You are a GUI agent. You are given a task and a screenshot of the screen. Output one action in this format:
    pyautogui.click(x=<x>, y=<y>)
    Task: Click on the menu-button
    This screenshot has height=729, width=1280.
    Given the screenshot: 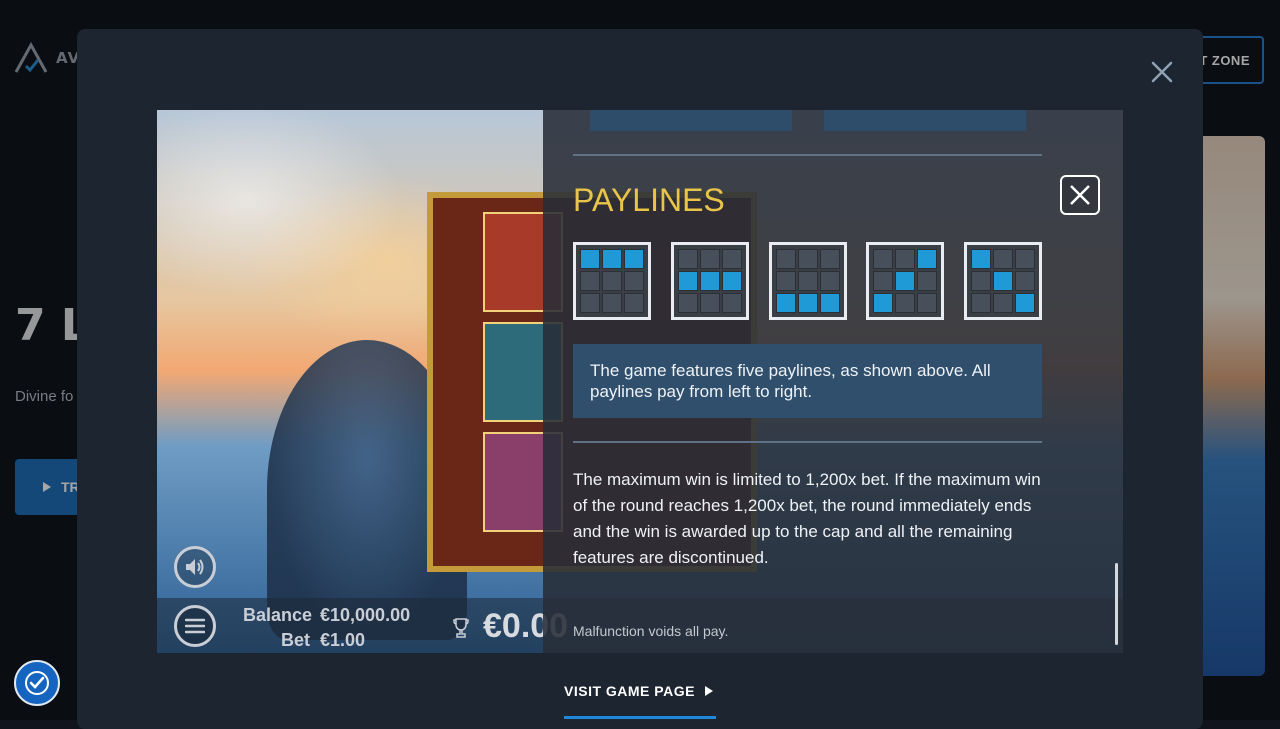 What is the action you would take?
    pyautogui.click(x=195, y=626)
    